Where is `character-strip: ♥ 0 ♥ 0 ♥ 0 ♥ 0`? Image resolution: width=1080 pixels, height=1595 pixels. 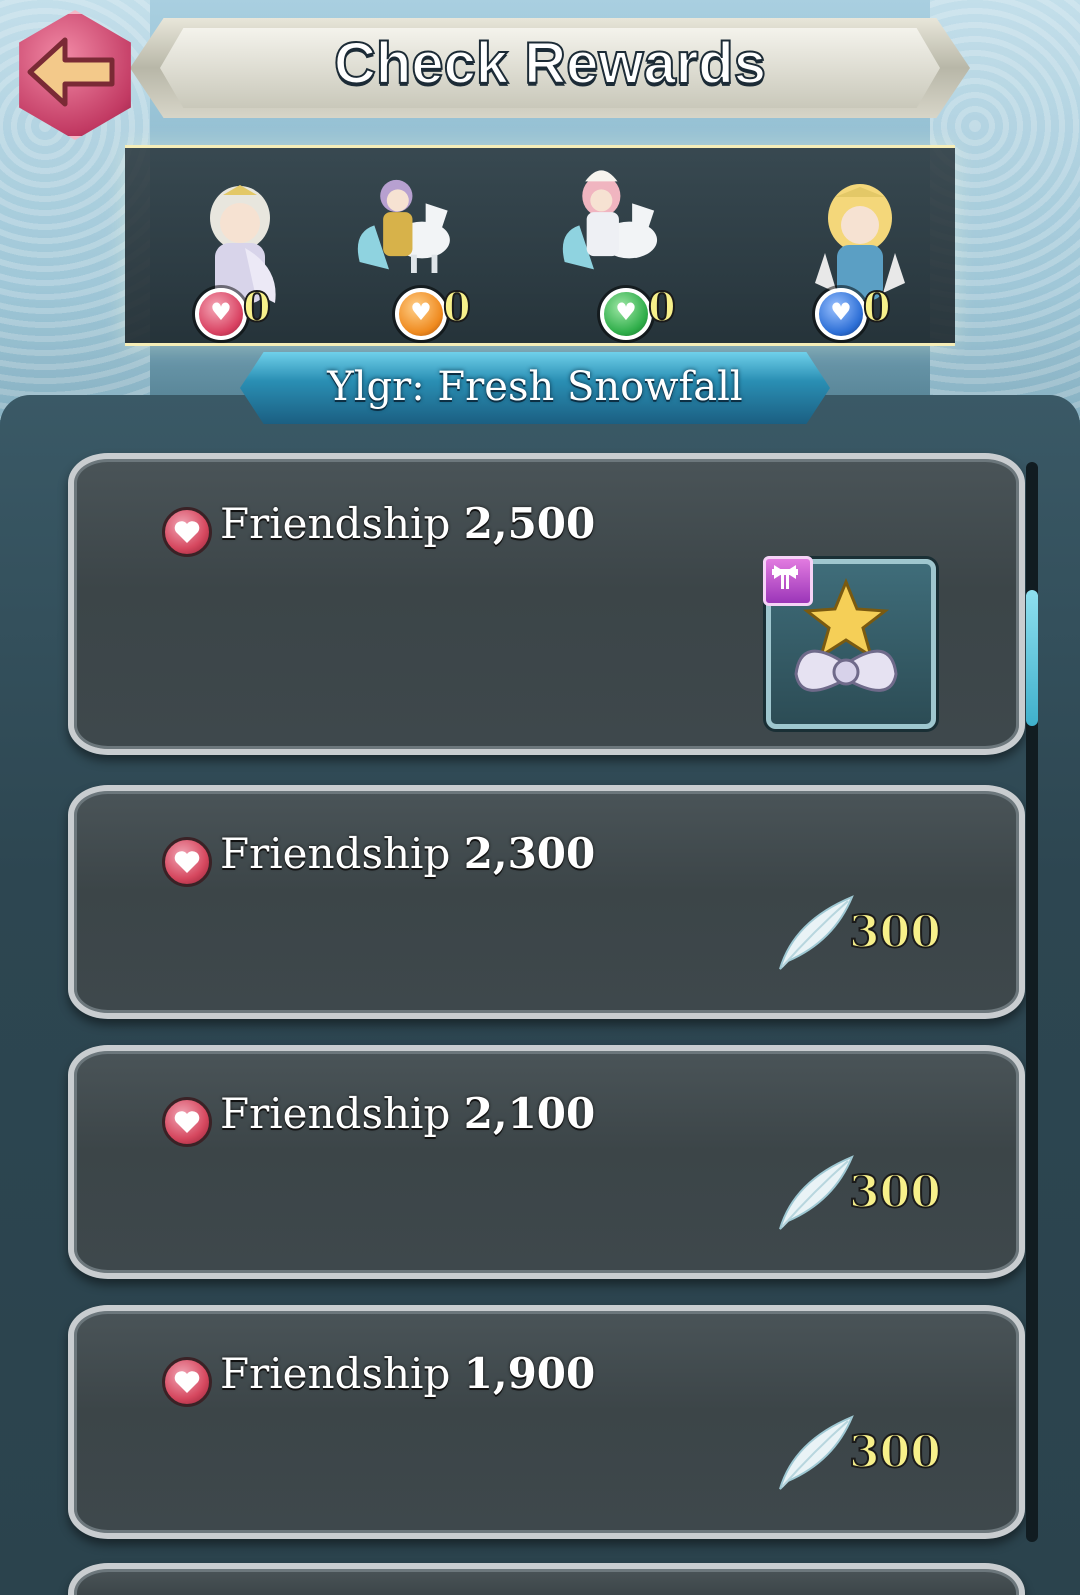 character-strip: ♥ 0 ♥ 0 ♥ 0 ♥ 0 is located at coordinates (540, 245).